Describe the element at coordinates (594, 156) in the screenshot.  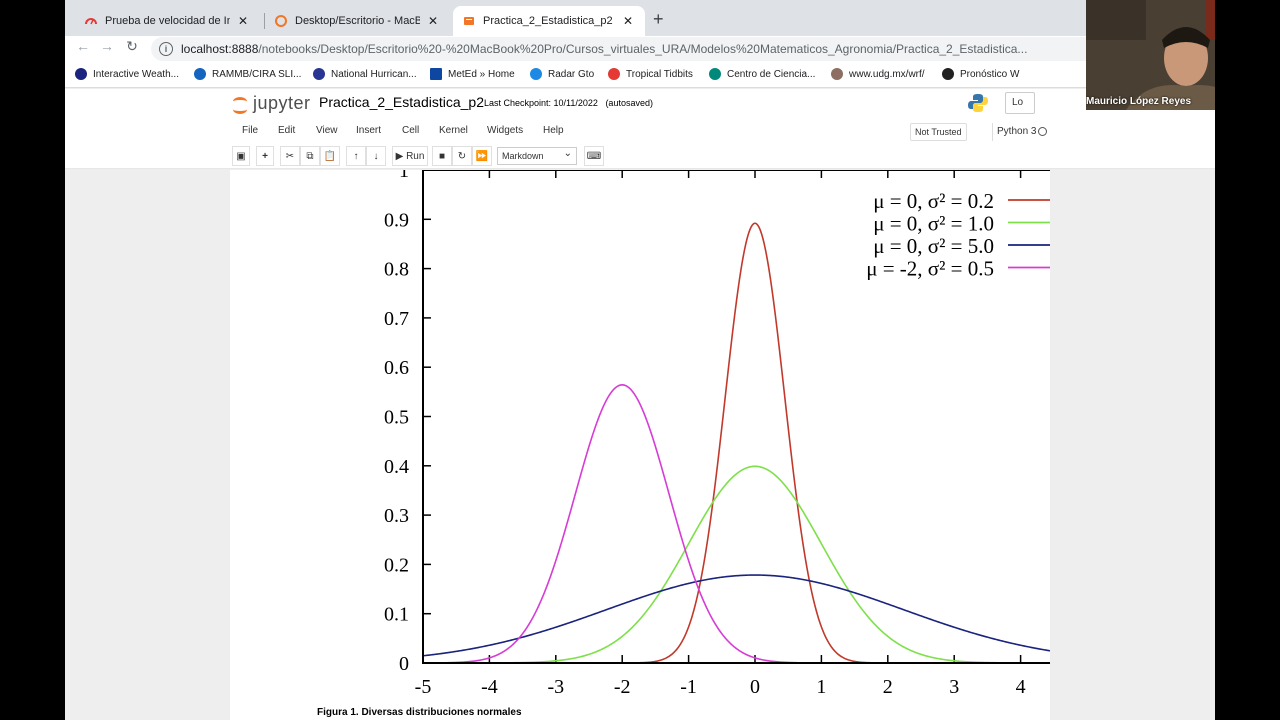
I see `keyboard-icon: ⌨` at that location.